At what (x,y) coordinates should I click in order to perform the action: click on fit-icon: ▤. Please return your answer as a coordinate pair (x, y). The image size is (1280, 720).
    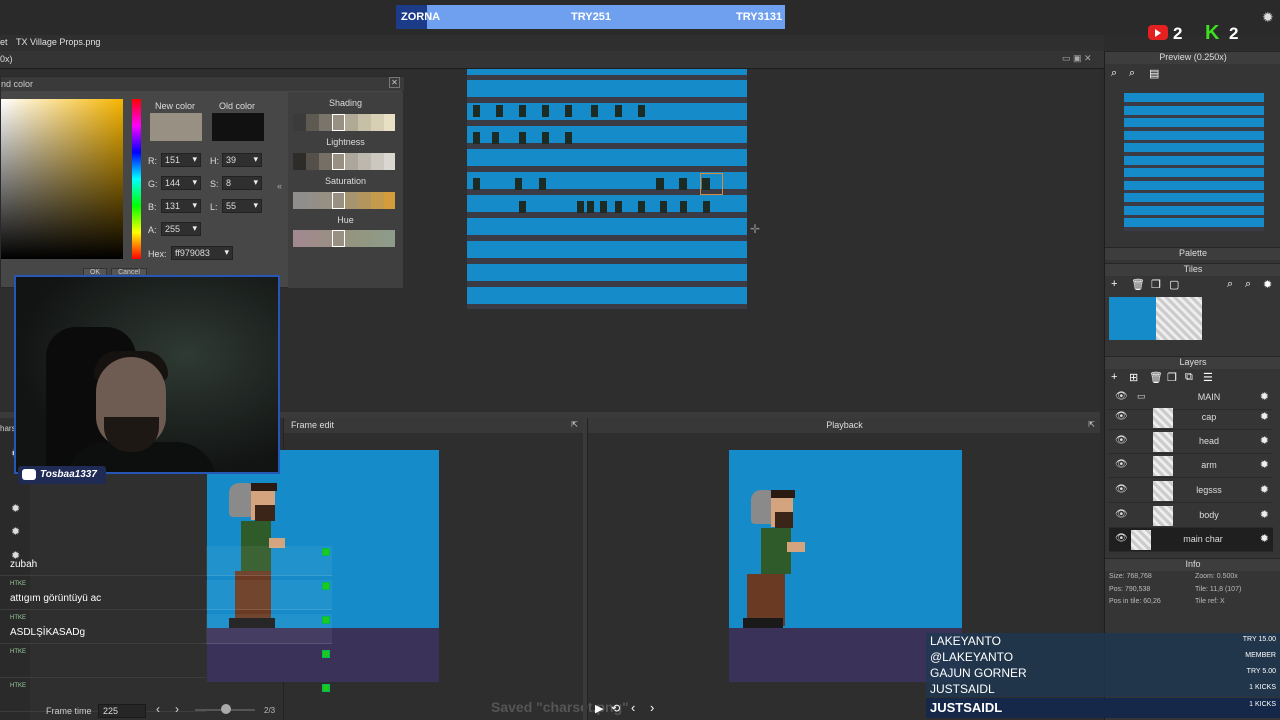
    Looking at the image, I should click on (1154, 73).